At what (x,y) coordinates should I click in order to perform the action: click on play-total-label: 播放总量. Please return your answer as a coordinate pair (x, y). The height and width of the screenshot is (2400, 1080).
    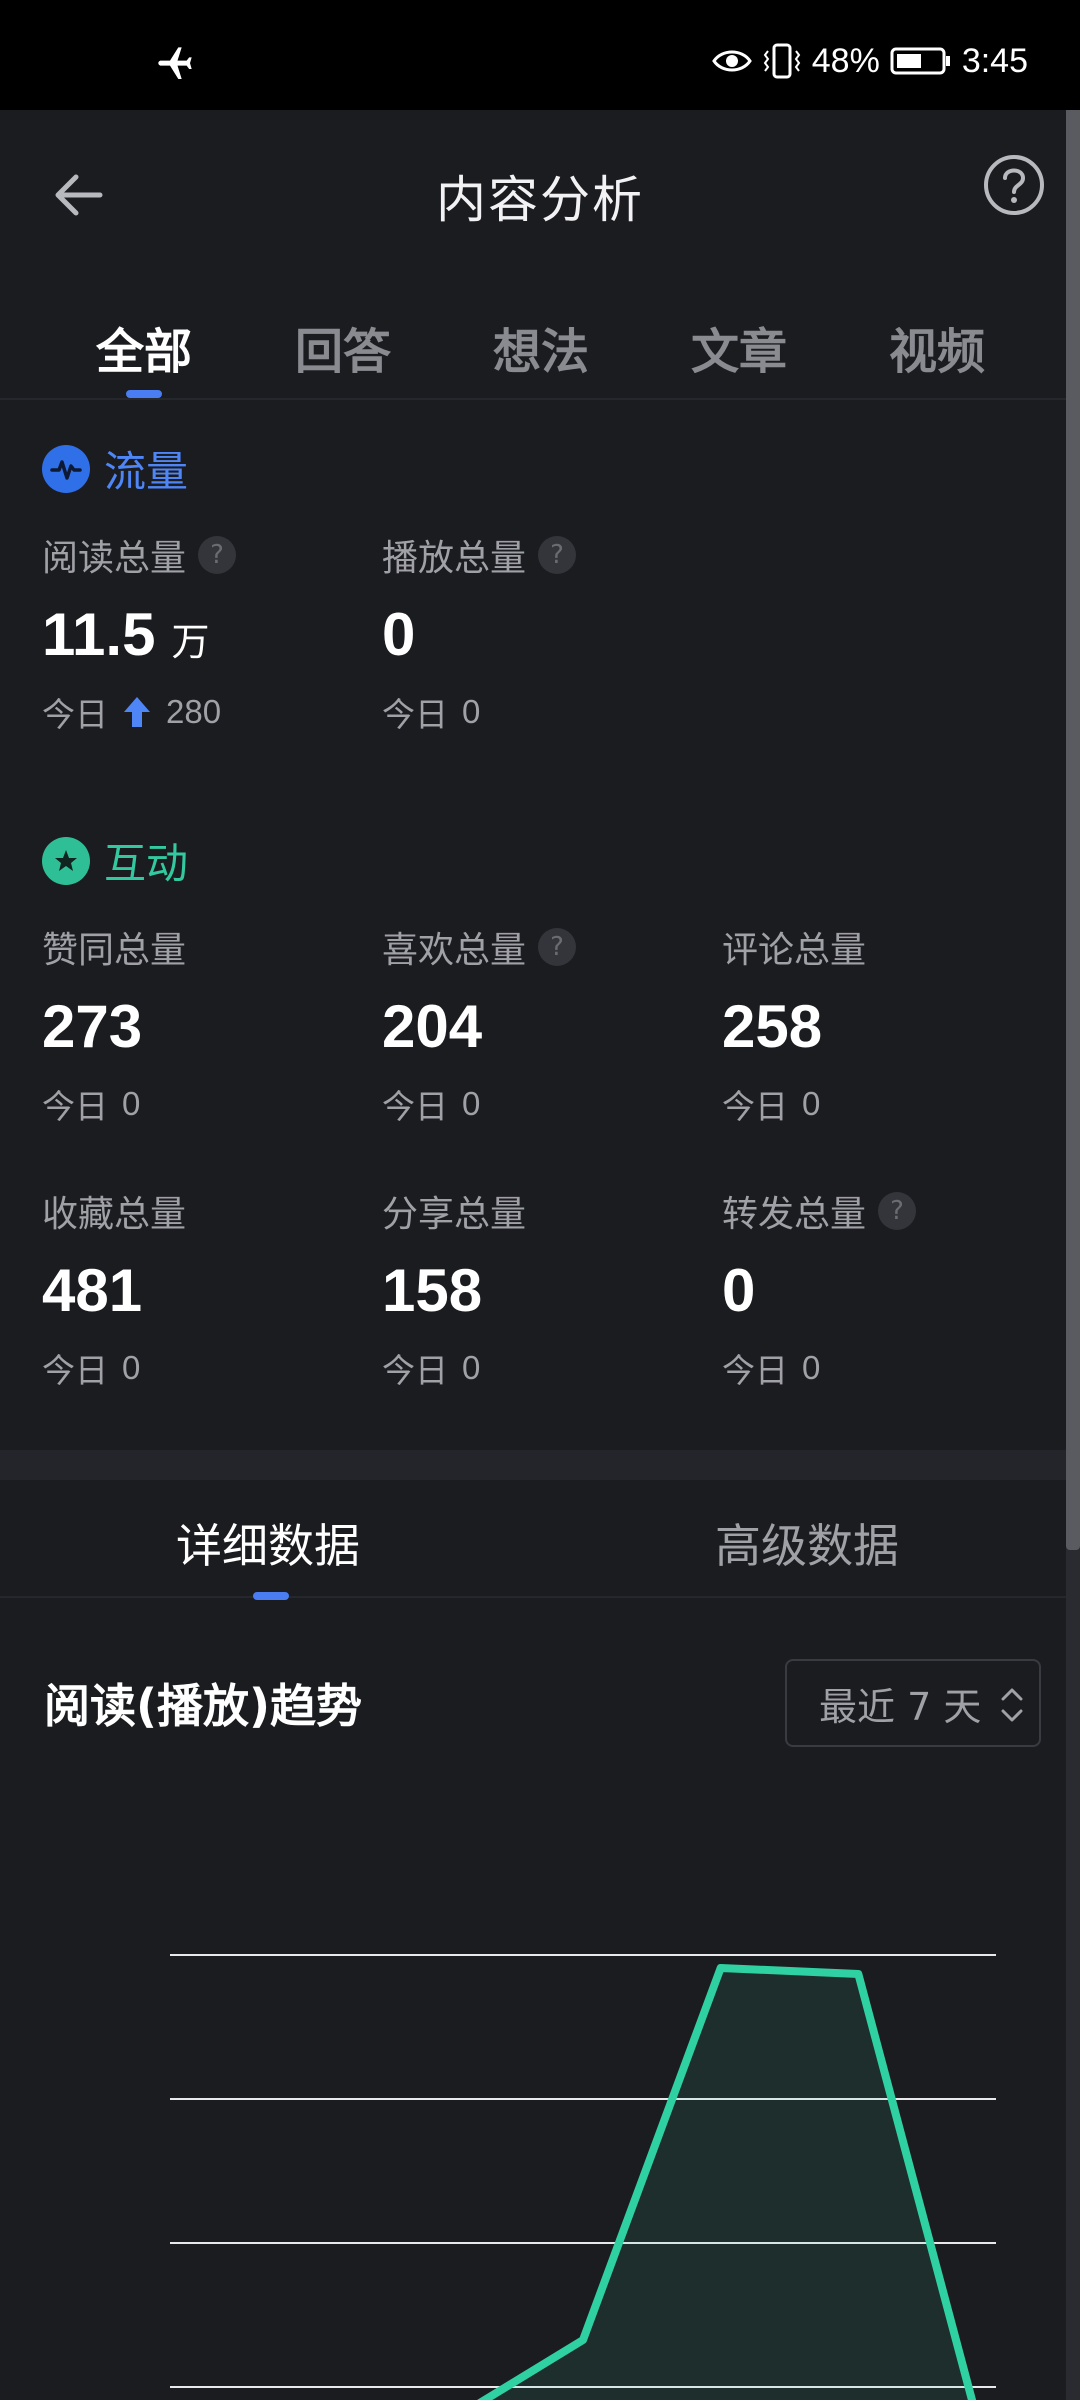
    Looking at the image, I should click on (454, 558).